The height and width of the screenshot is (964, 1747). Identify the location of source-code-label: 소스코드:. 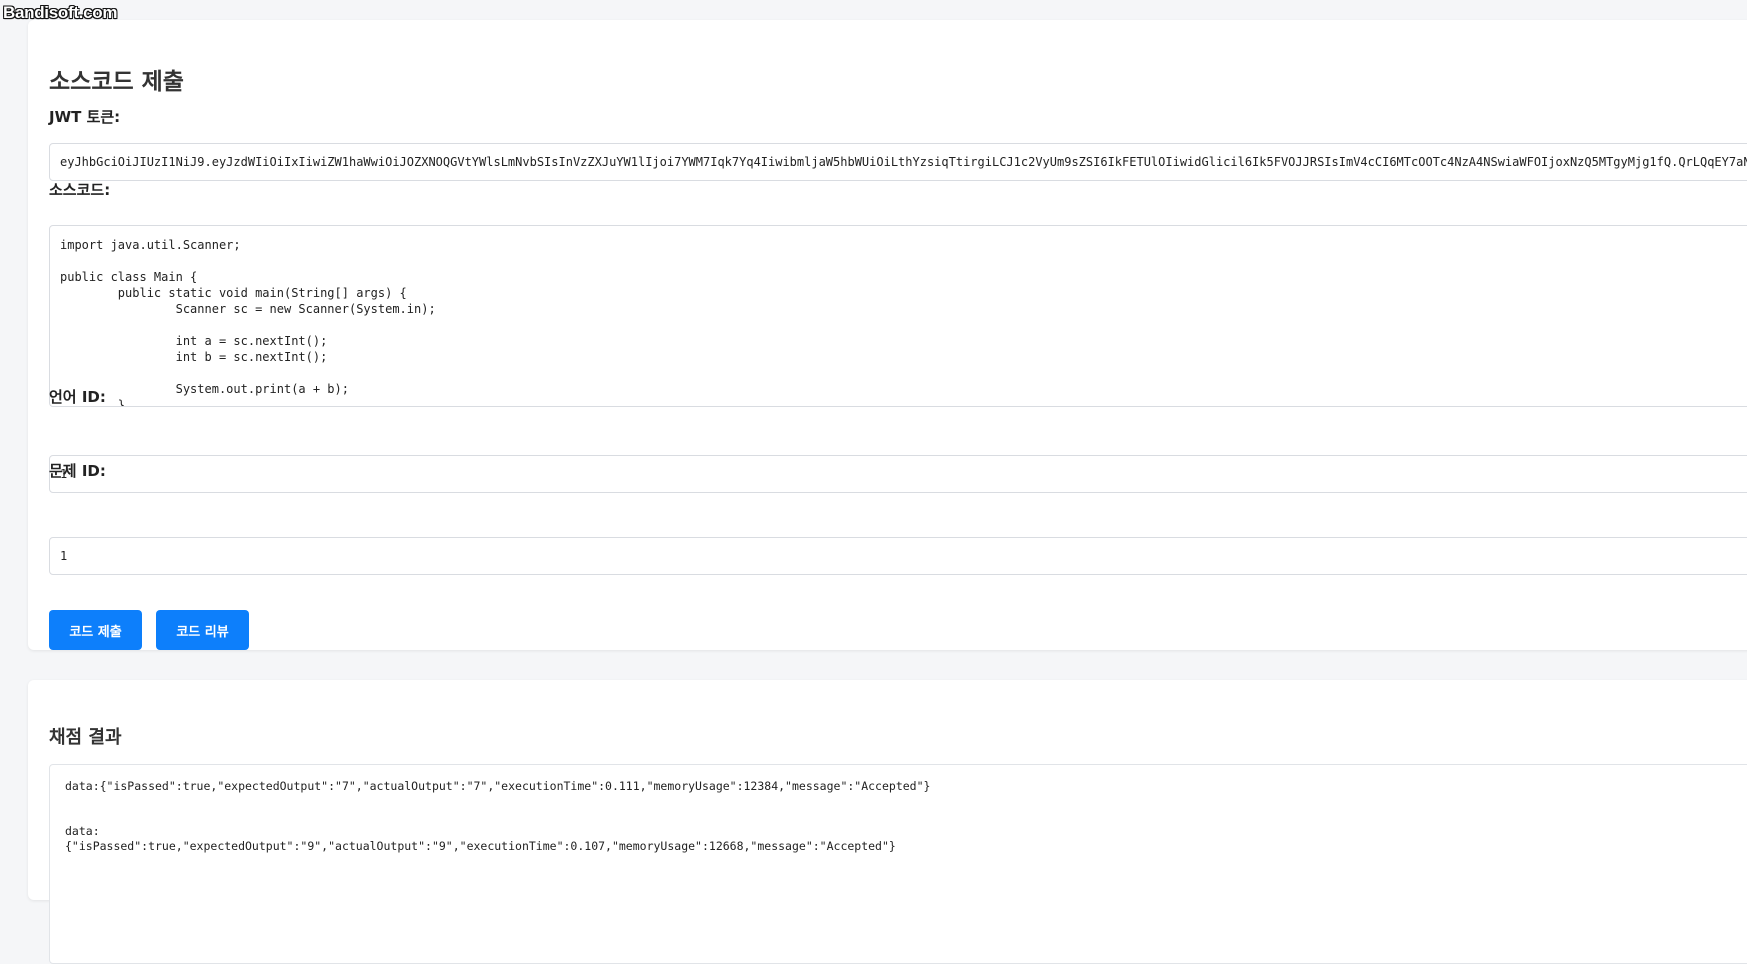
(80, 190).